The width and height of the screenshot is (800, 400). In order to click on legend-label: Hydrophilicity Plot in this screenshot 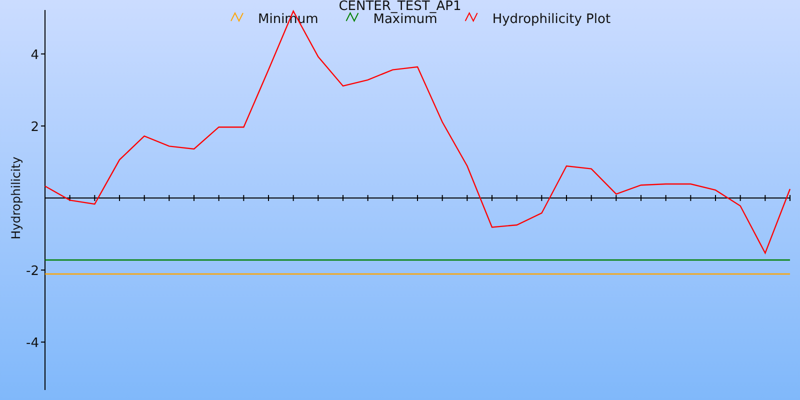, I will do `click(551, 19)`.